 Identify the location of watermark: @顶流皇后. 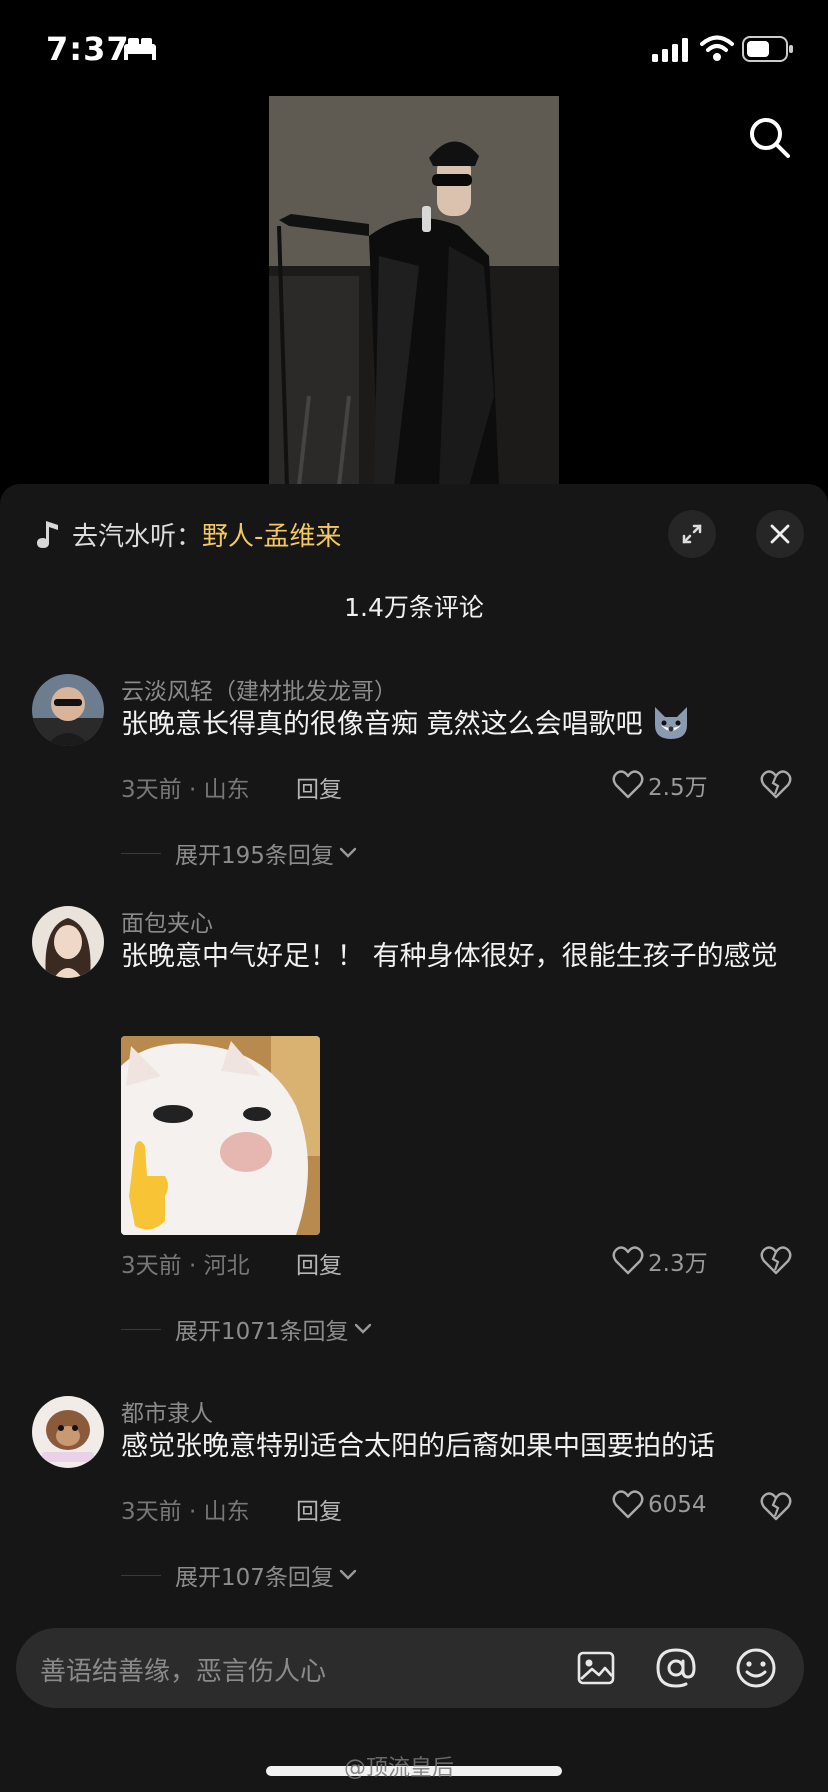
(399, 1768).